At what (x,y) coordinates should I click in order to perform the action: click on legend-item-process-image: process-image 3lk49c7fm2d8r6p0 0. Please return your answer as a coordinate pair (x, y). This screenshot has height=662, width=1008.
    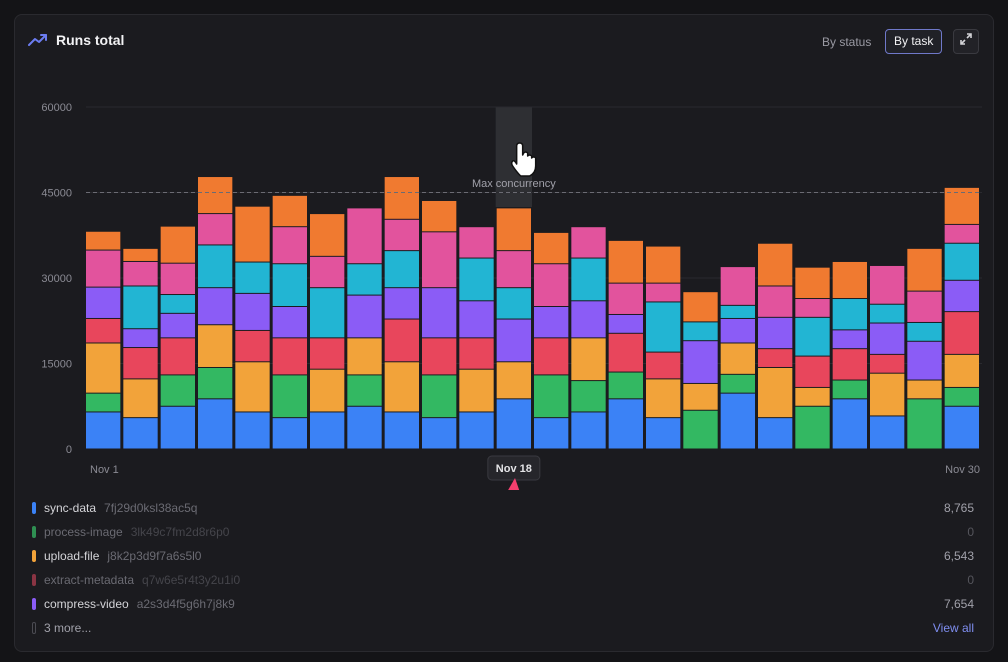
    Looking at the image, I should click on (505, 532).